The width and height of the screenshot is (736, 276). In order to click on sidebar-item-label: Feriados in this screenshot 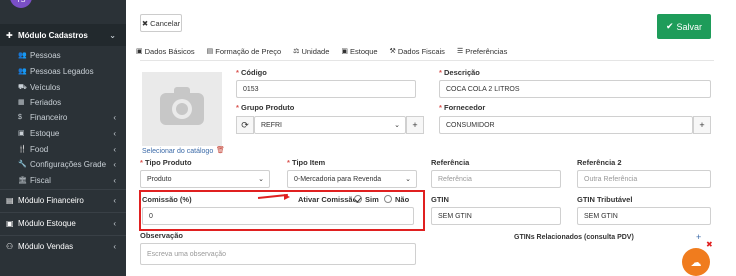, I will do `click(46, 102)`.